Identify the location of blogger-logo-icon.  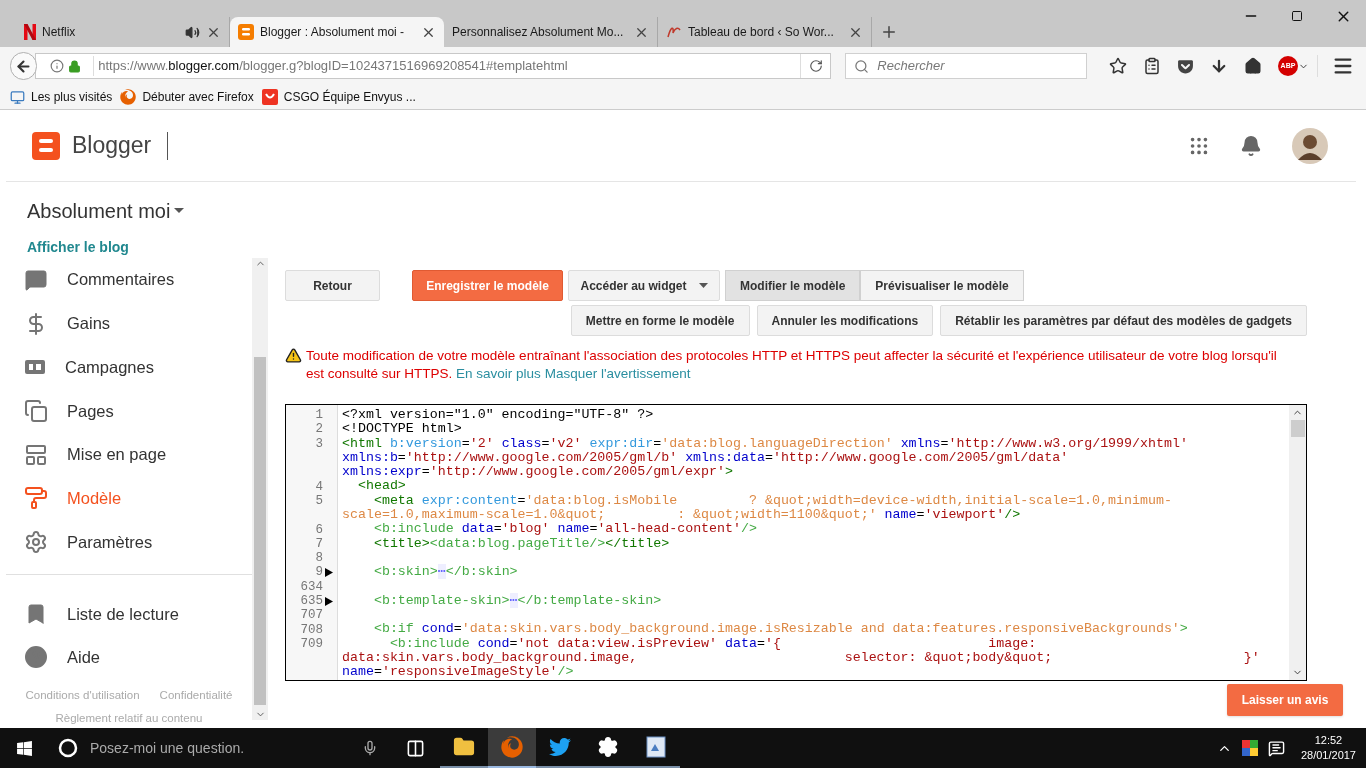
(46, 145).